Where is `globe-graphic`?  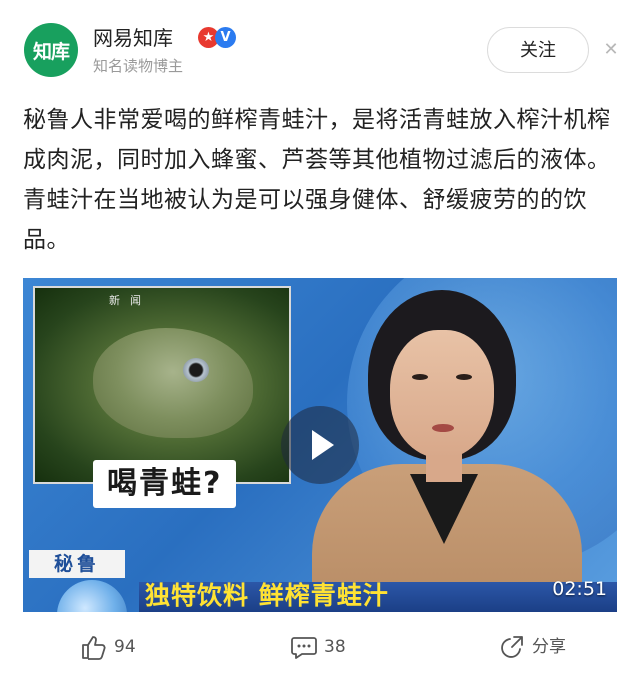
globe-graphic is located at coordinates (92, 596).